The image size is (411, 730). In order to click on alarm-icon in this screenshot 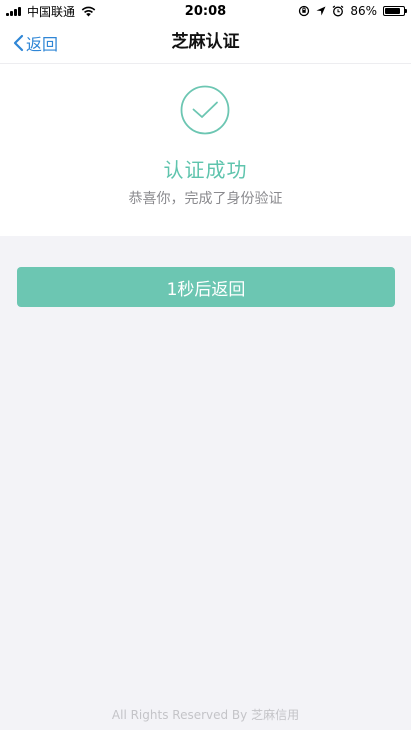, I will do `click(338, 11)`.